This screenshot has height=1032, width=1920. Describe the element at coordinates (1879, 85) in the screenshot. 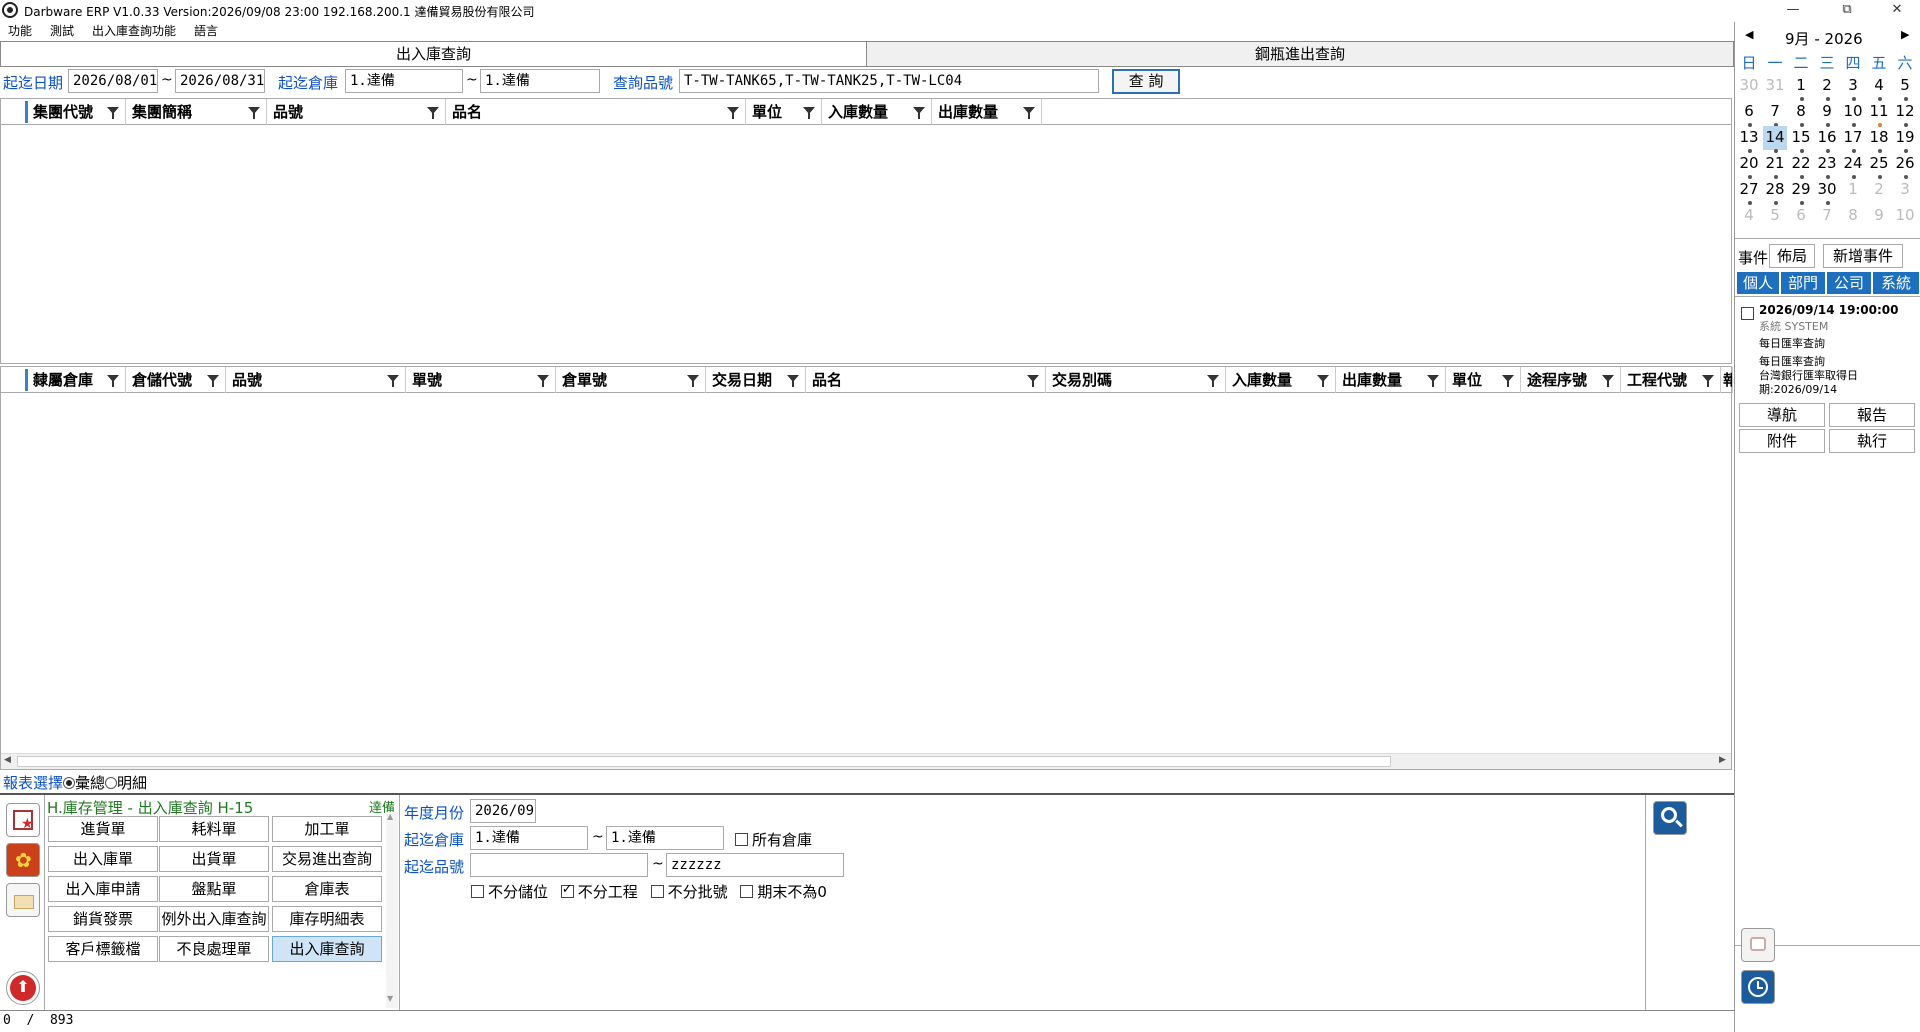

I see `calendar-day: 4` at that location.